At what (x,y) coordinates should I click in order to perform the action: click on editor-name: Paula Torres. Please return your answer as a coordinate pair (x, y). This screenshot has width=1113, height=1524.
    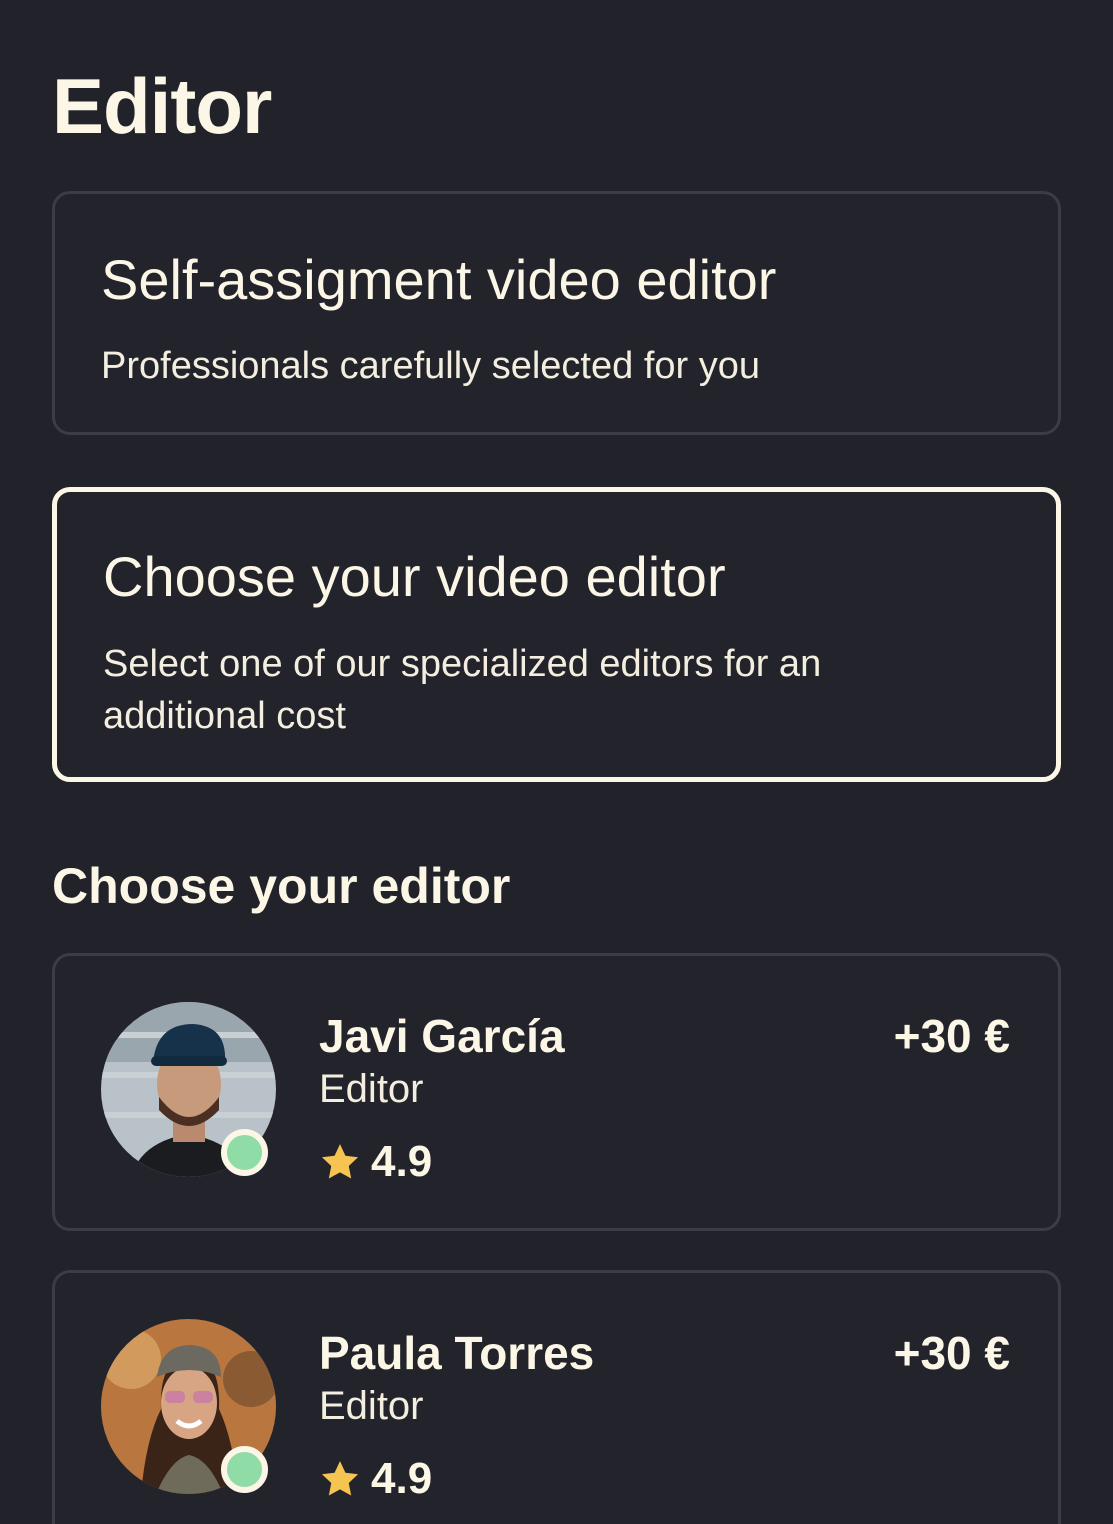
    Looking at the image, I should click on (457, 1353).